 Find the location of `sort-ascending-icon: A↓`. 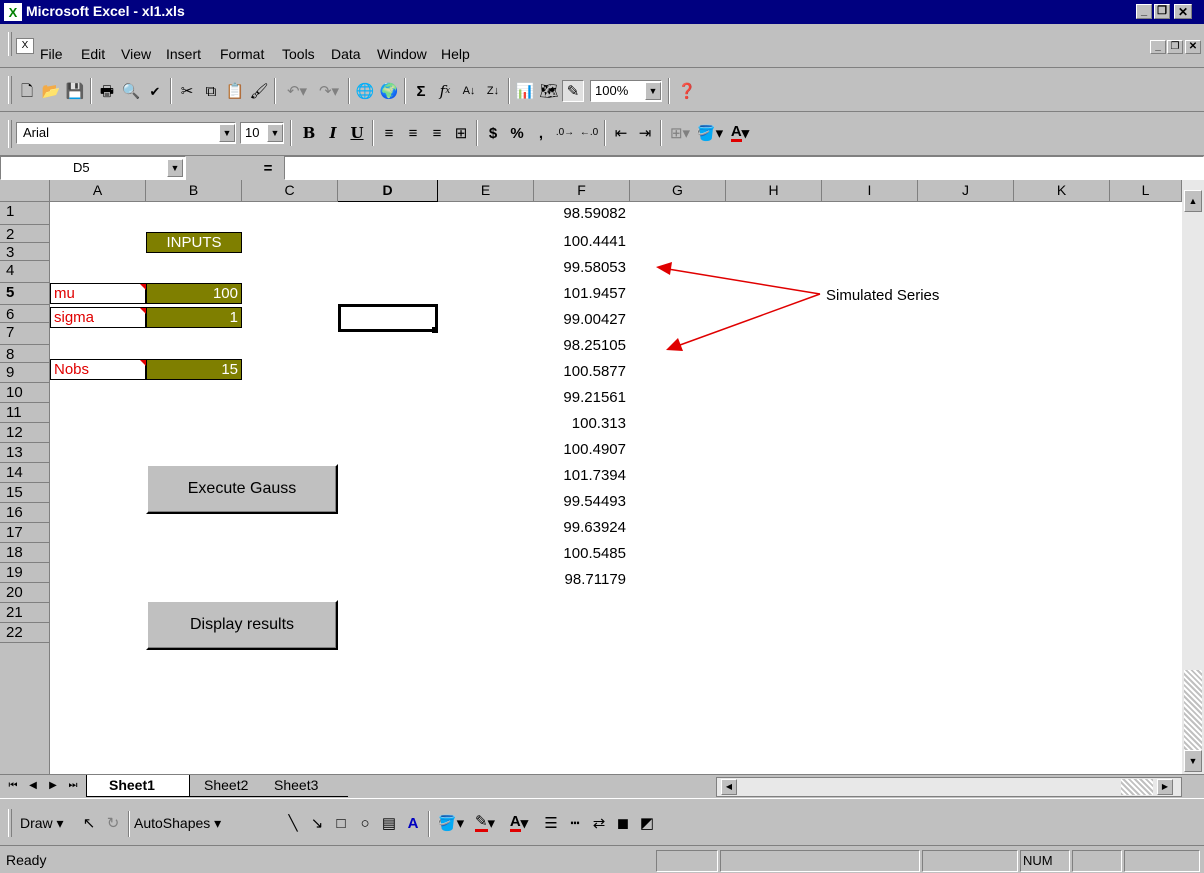

sort-ascending-icon: A↓ is located at coordinates (469, 91).